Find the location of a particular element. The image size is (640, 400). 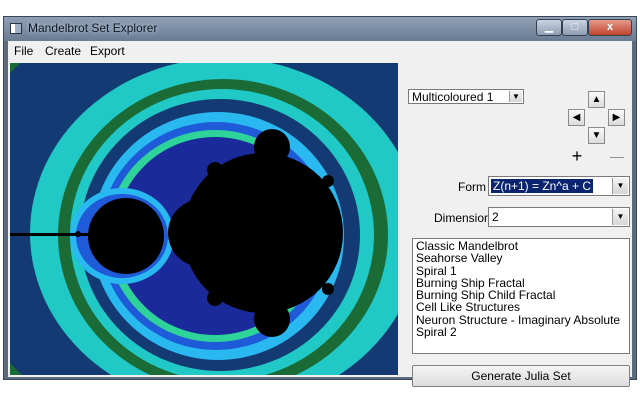

zoom-in-icon: + is located at coordinates (577, 156).